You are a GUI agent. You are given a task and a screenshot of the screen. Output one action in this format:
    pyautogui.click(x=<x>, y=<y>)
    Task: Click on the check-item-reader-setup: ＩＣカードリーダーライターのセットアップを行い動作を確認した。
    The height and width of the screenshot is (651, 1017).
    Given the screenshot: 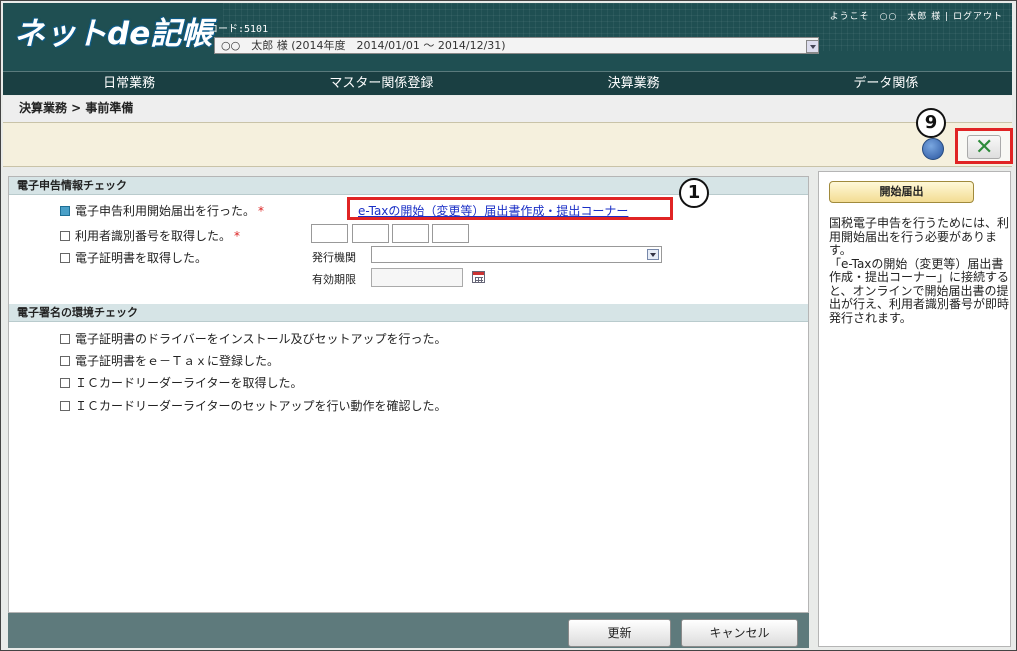 What is the action you would take?
    pyautogui.click(x=253, y=405)
    